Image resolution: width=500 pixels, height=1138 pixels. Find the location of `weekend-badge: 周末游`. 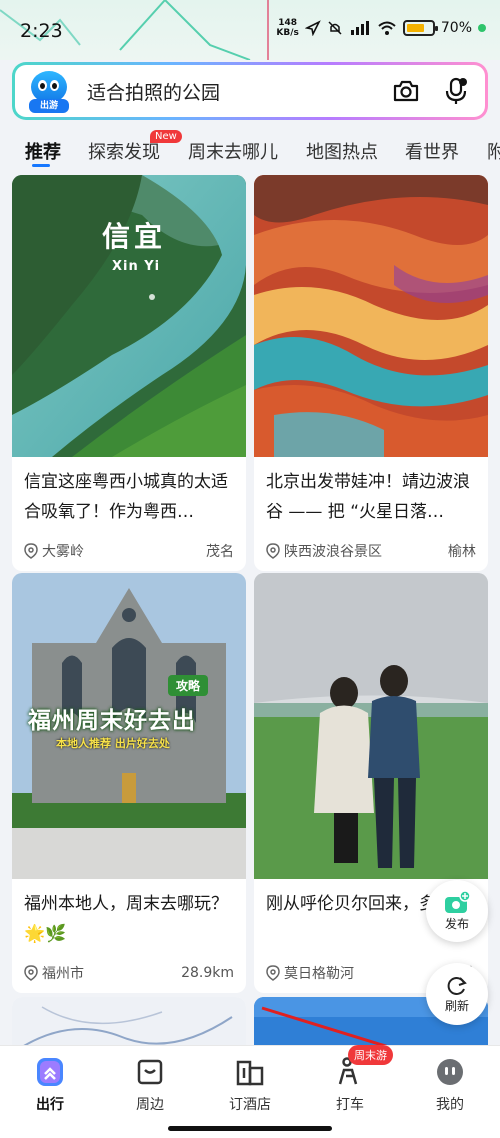

weekend-badge: 周末游 is located at coordinates (370, 1055).